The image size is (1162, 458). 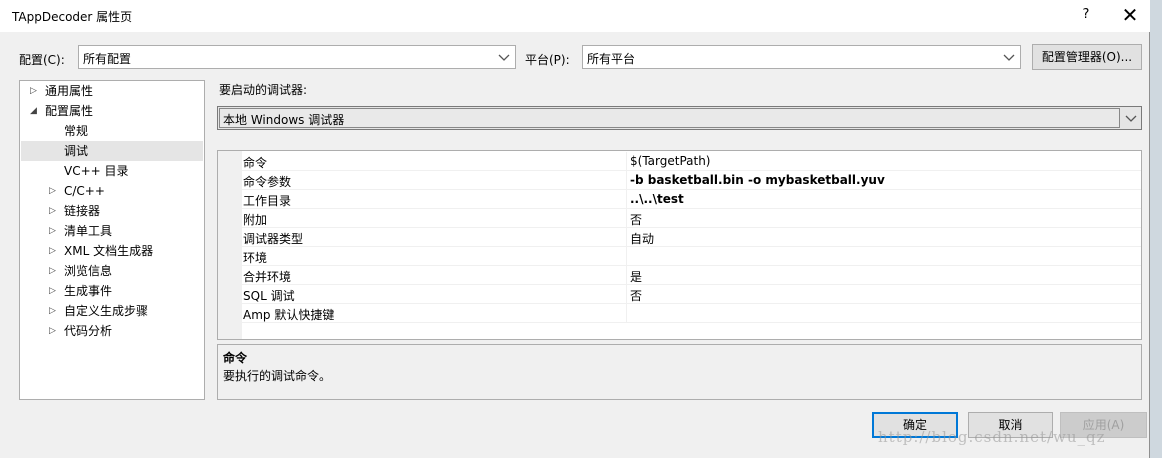 What do you see at coordinates (269, 296) in the screenshot?
I see `property-name: SQL 调试` at bounding box center [269, 296].